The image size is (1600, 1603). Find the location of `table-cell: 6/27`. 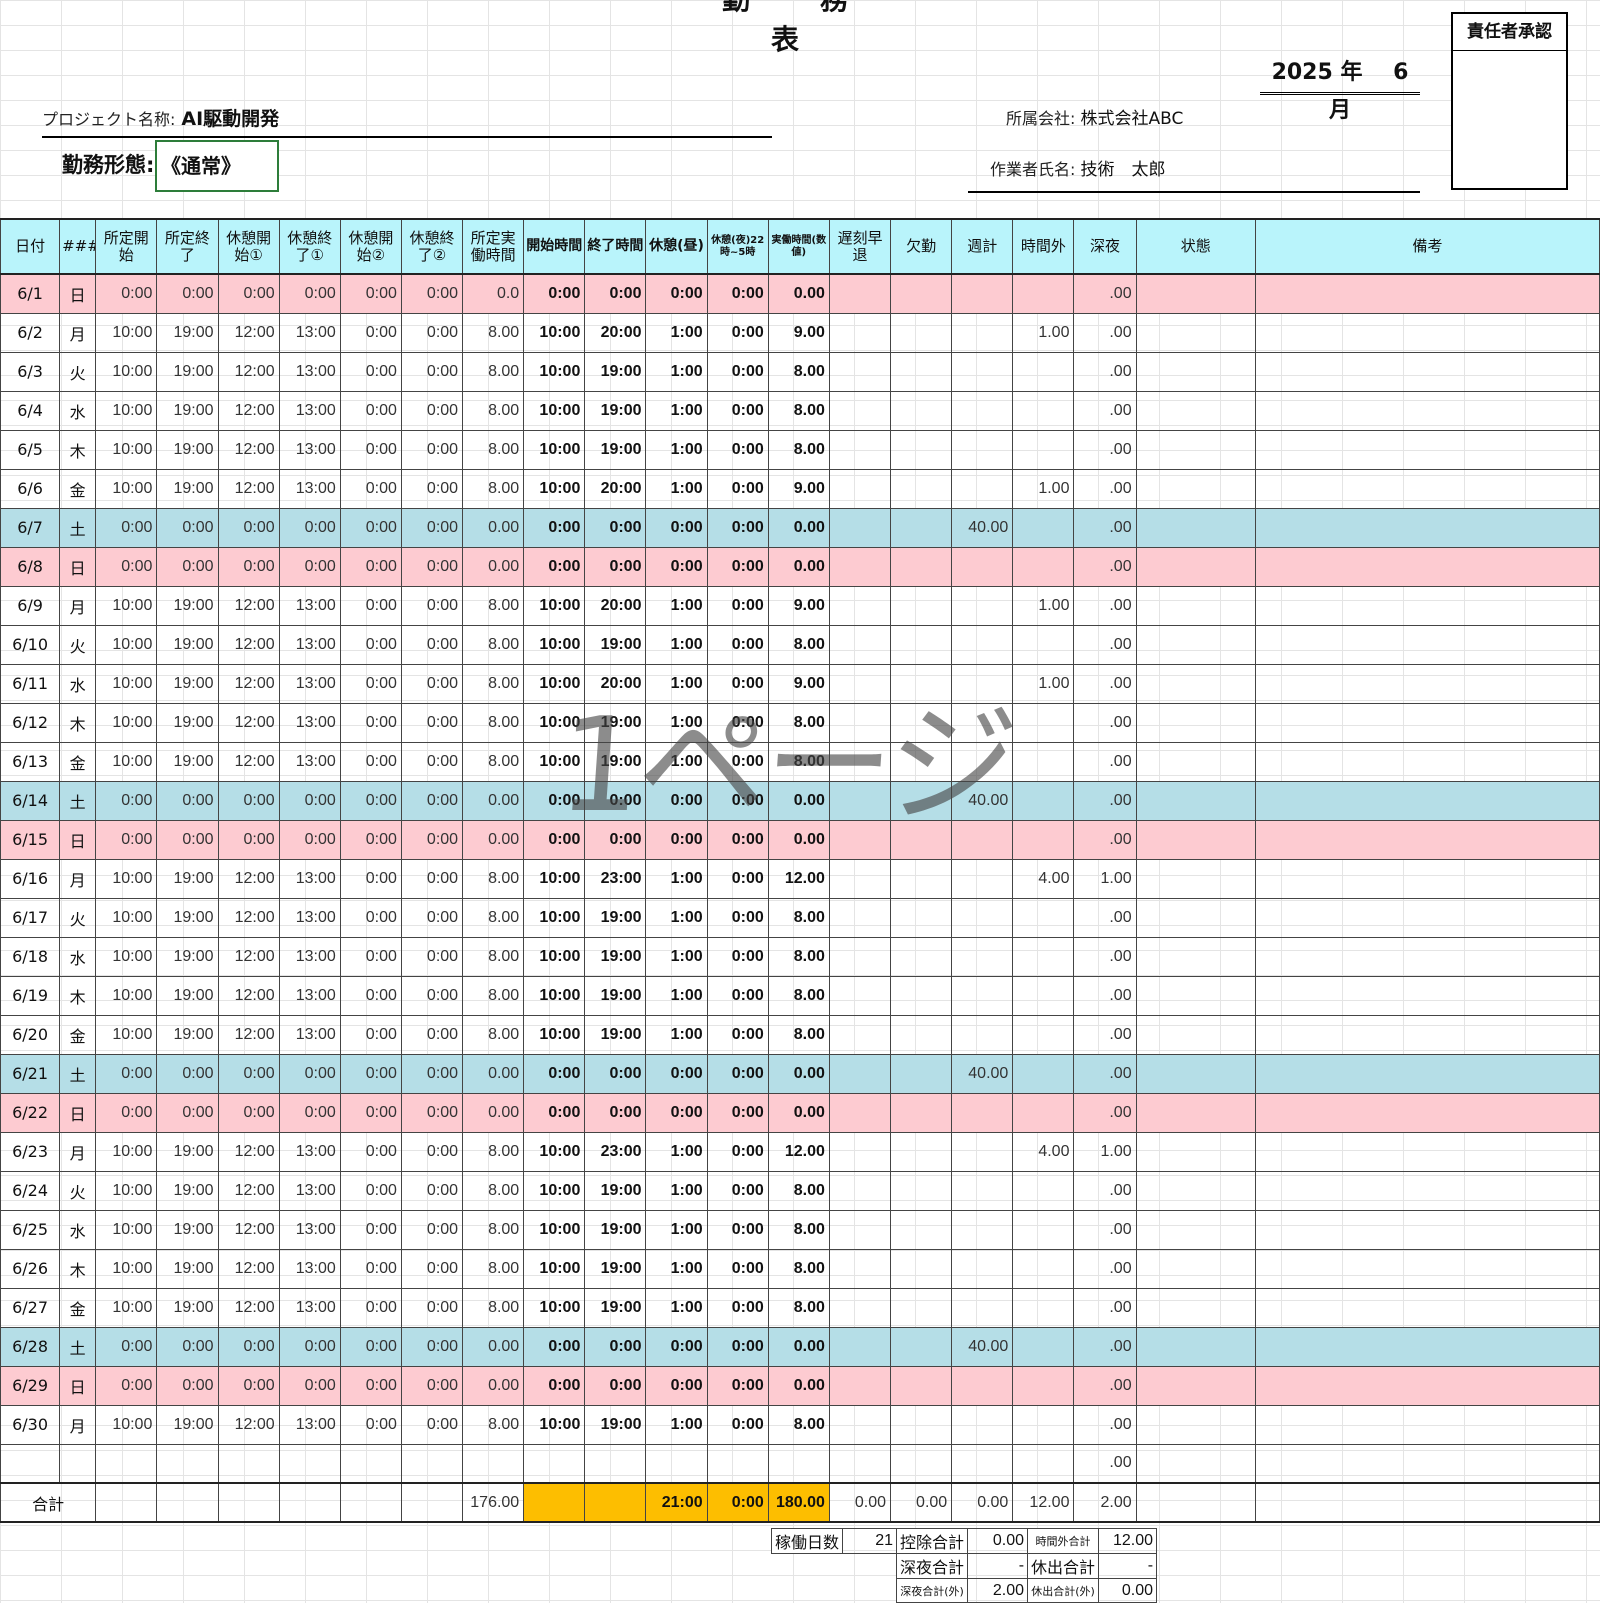

table-cell: 6/27 is located at coordinates (30, 1307).